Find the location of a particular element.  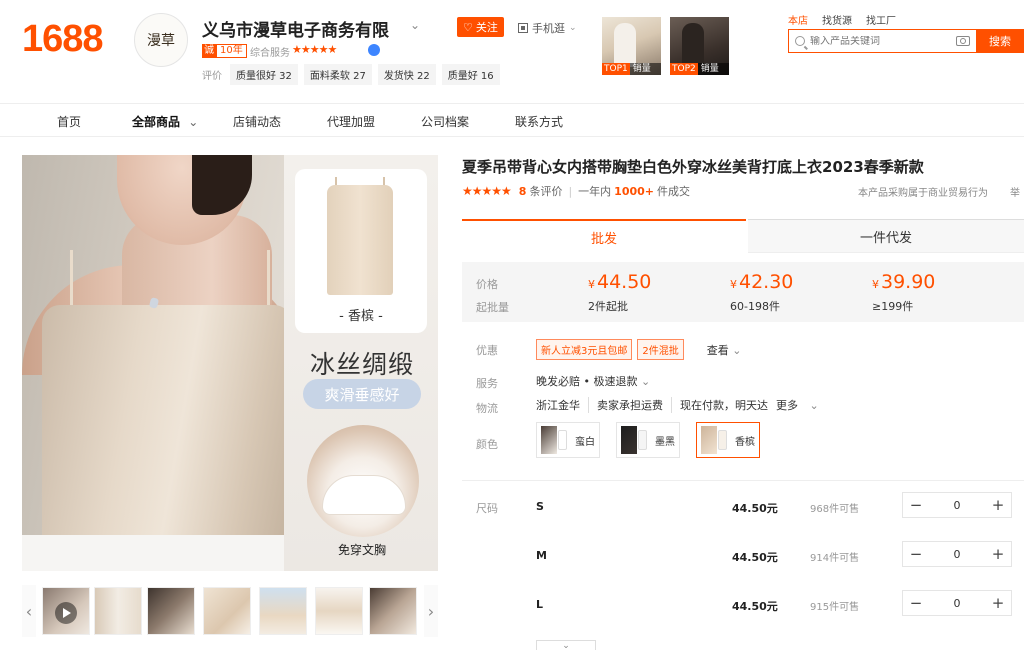

cami-flat-image is located at coordinates (360, 240).